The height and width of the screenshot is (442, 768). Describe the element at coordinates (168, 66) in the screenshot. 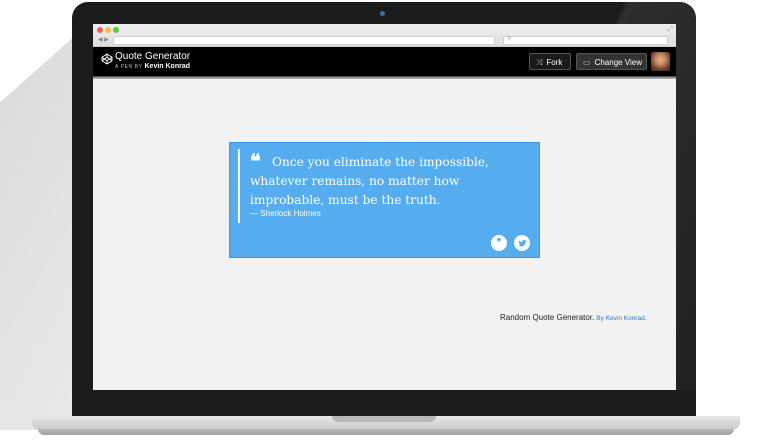

I see `author-link: Kevin Konrad` at that location.